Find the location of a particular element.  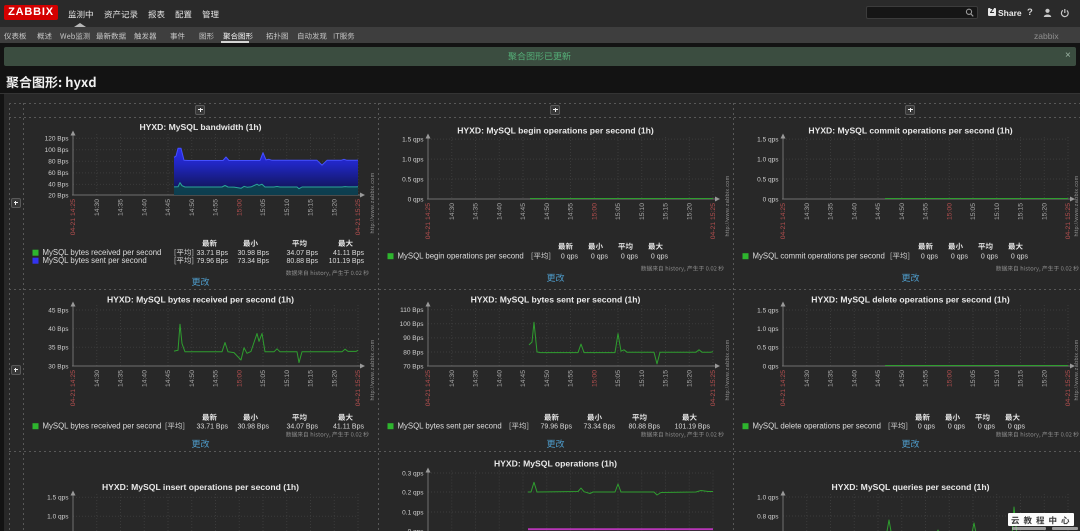

svg-text: 70 Bps is located at coordinates (413, 366).